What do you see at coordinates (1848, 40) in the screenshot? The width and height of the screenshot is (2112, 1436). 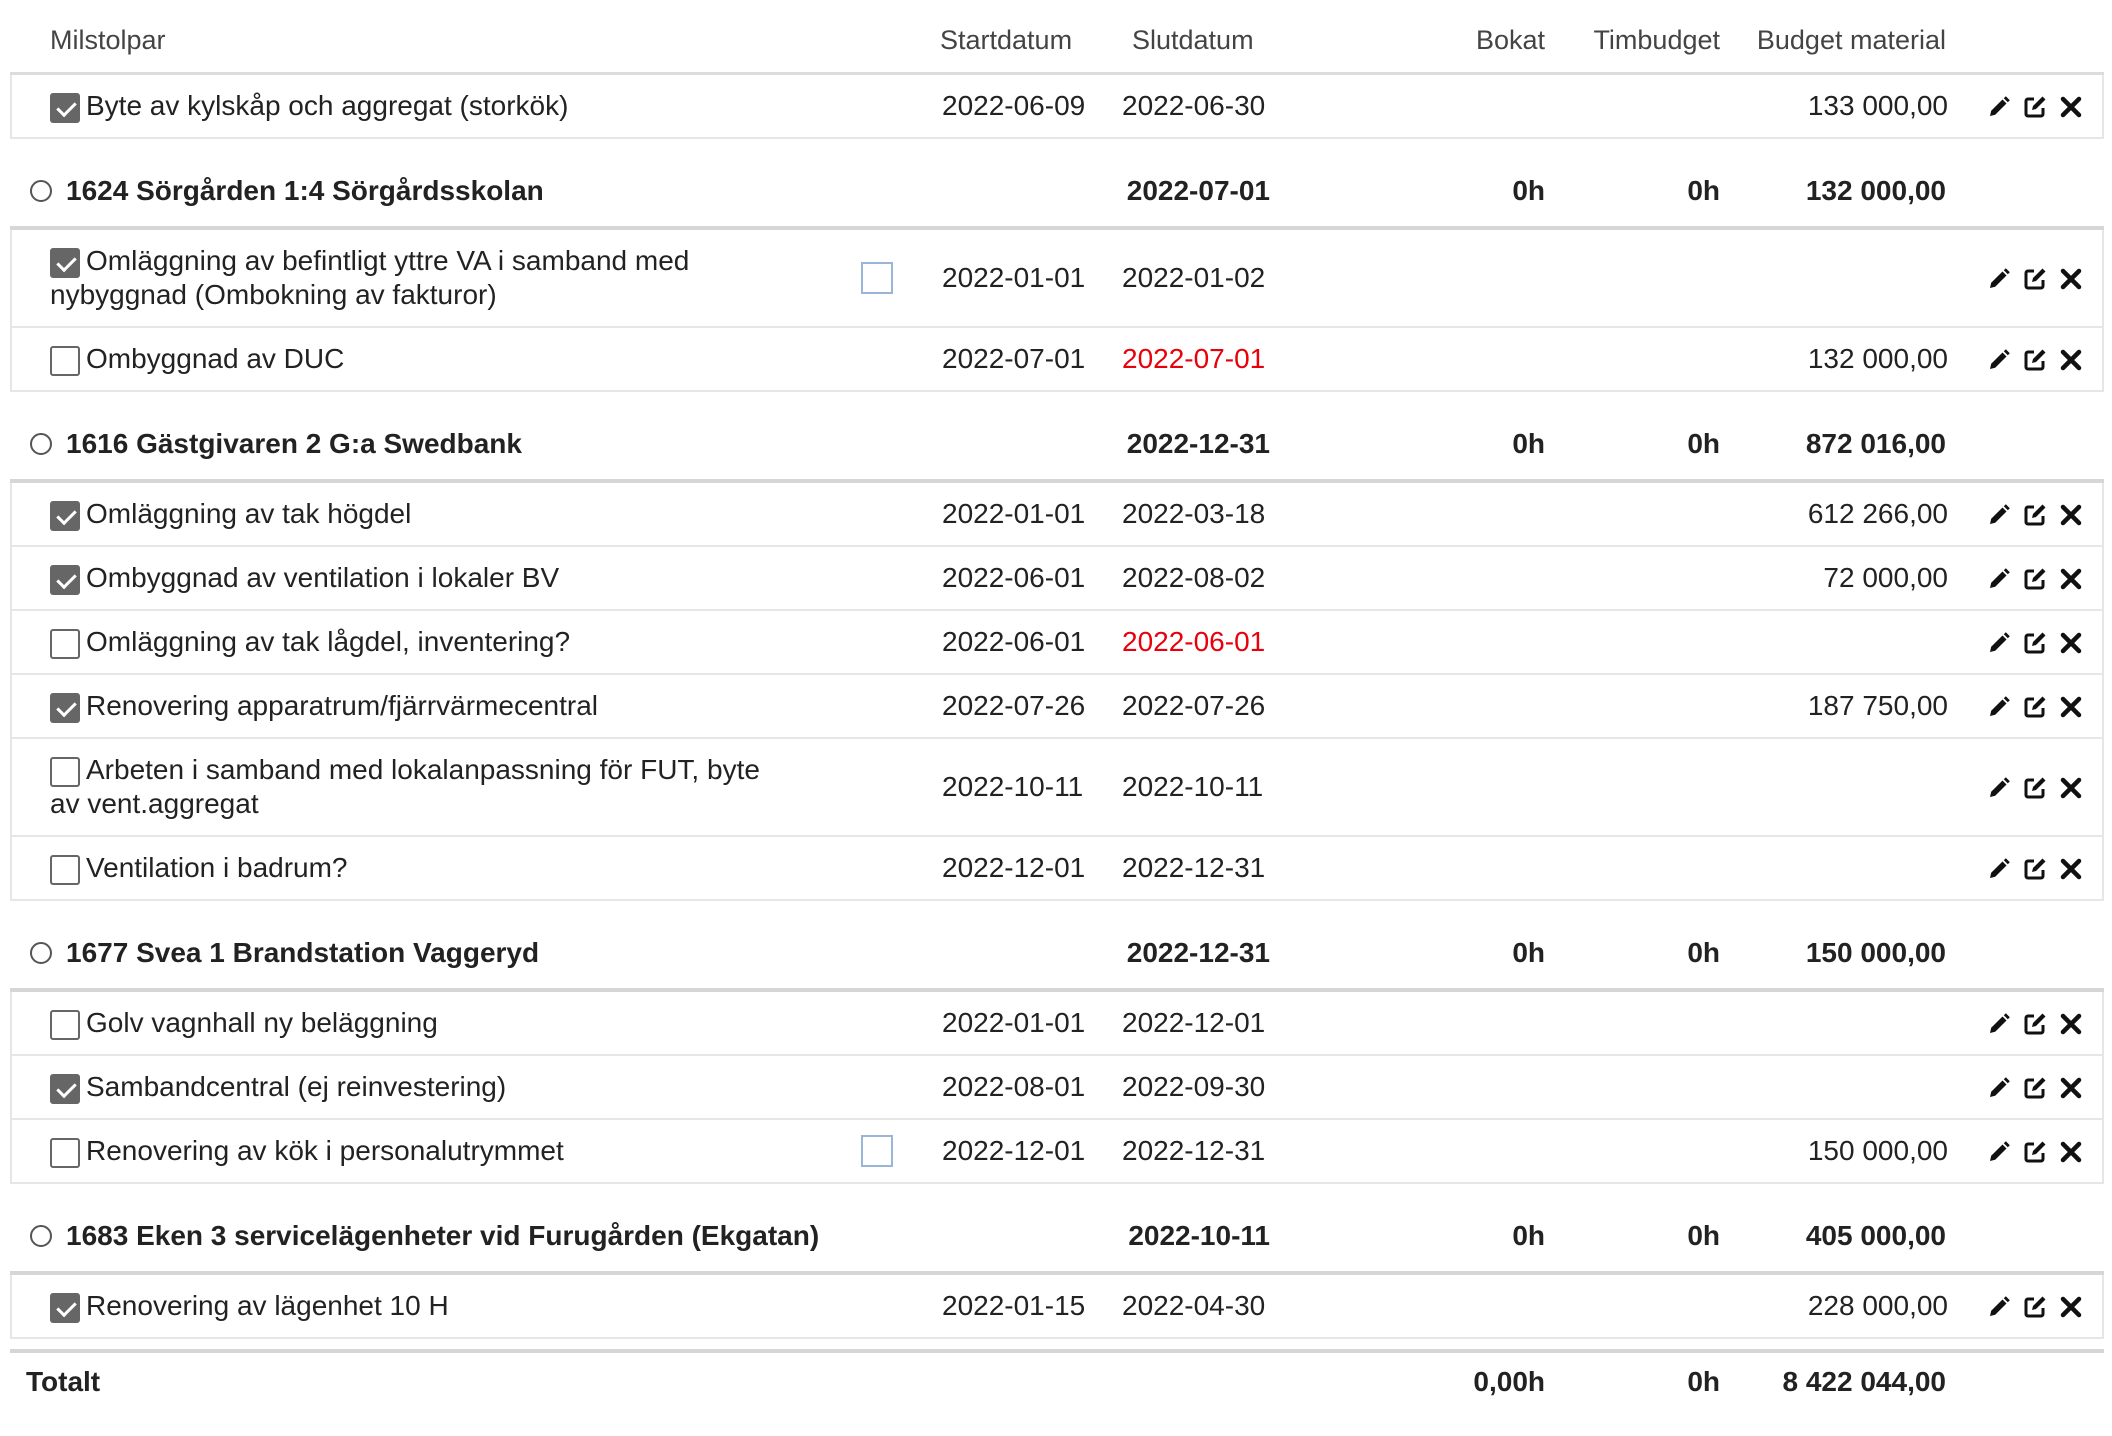 I see `col-material-budget: Budget material` at bounding box center [1848, 40].